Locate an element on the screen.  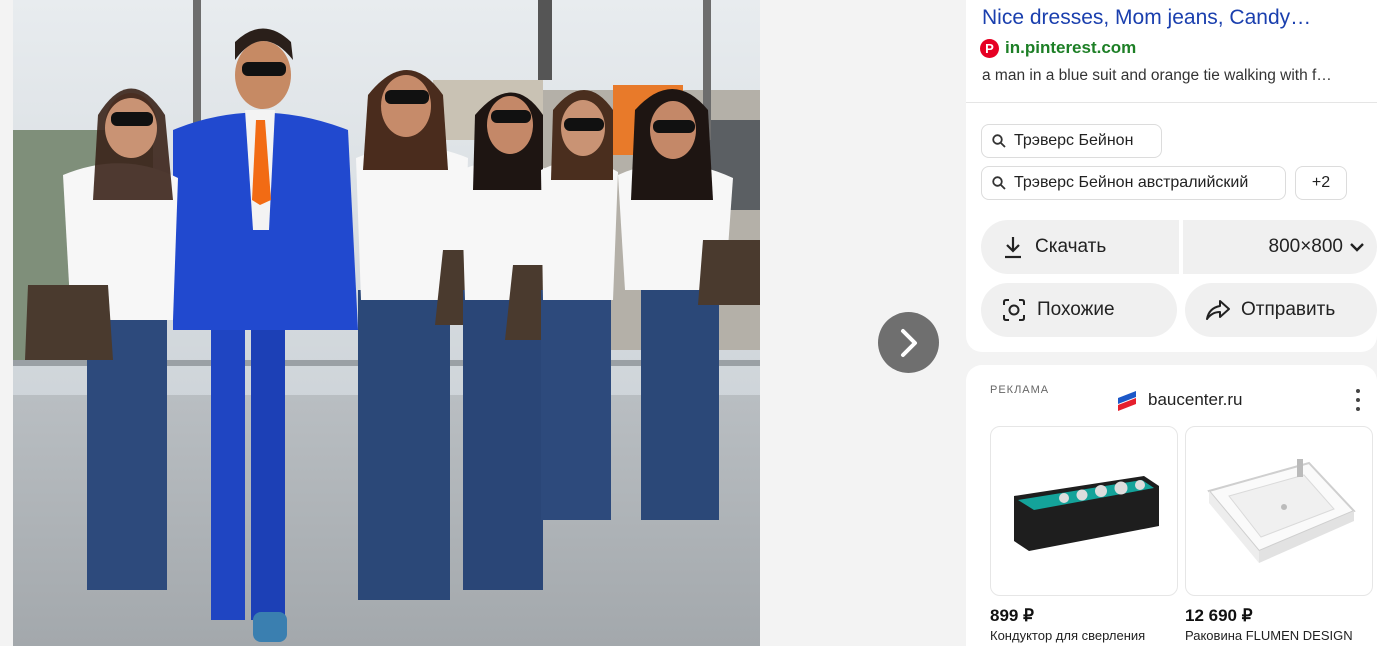
sink-image is located at coordinates (1281, 511).